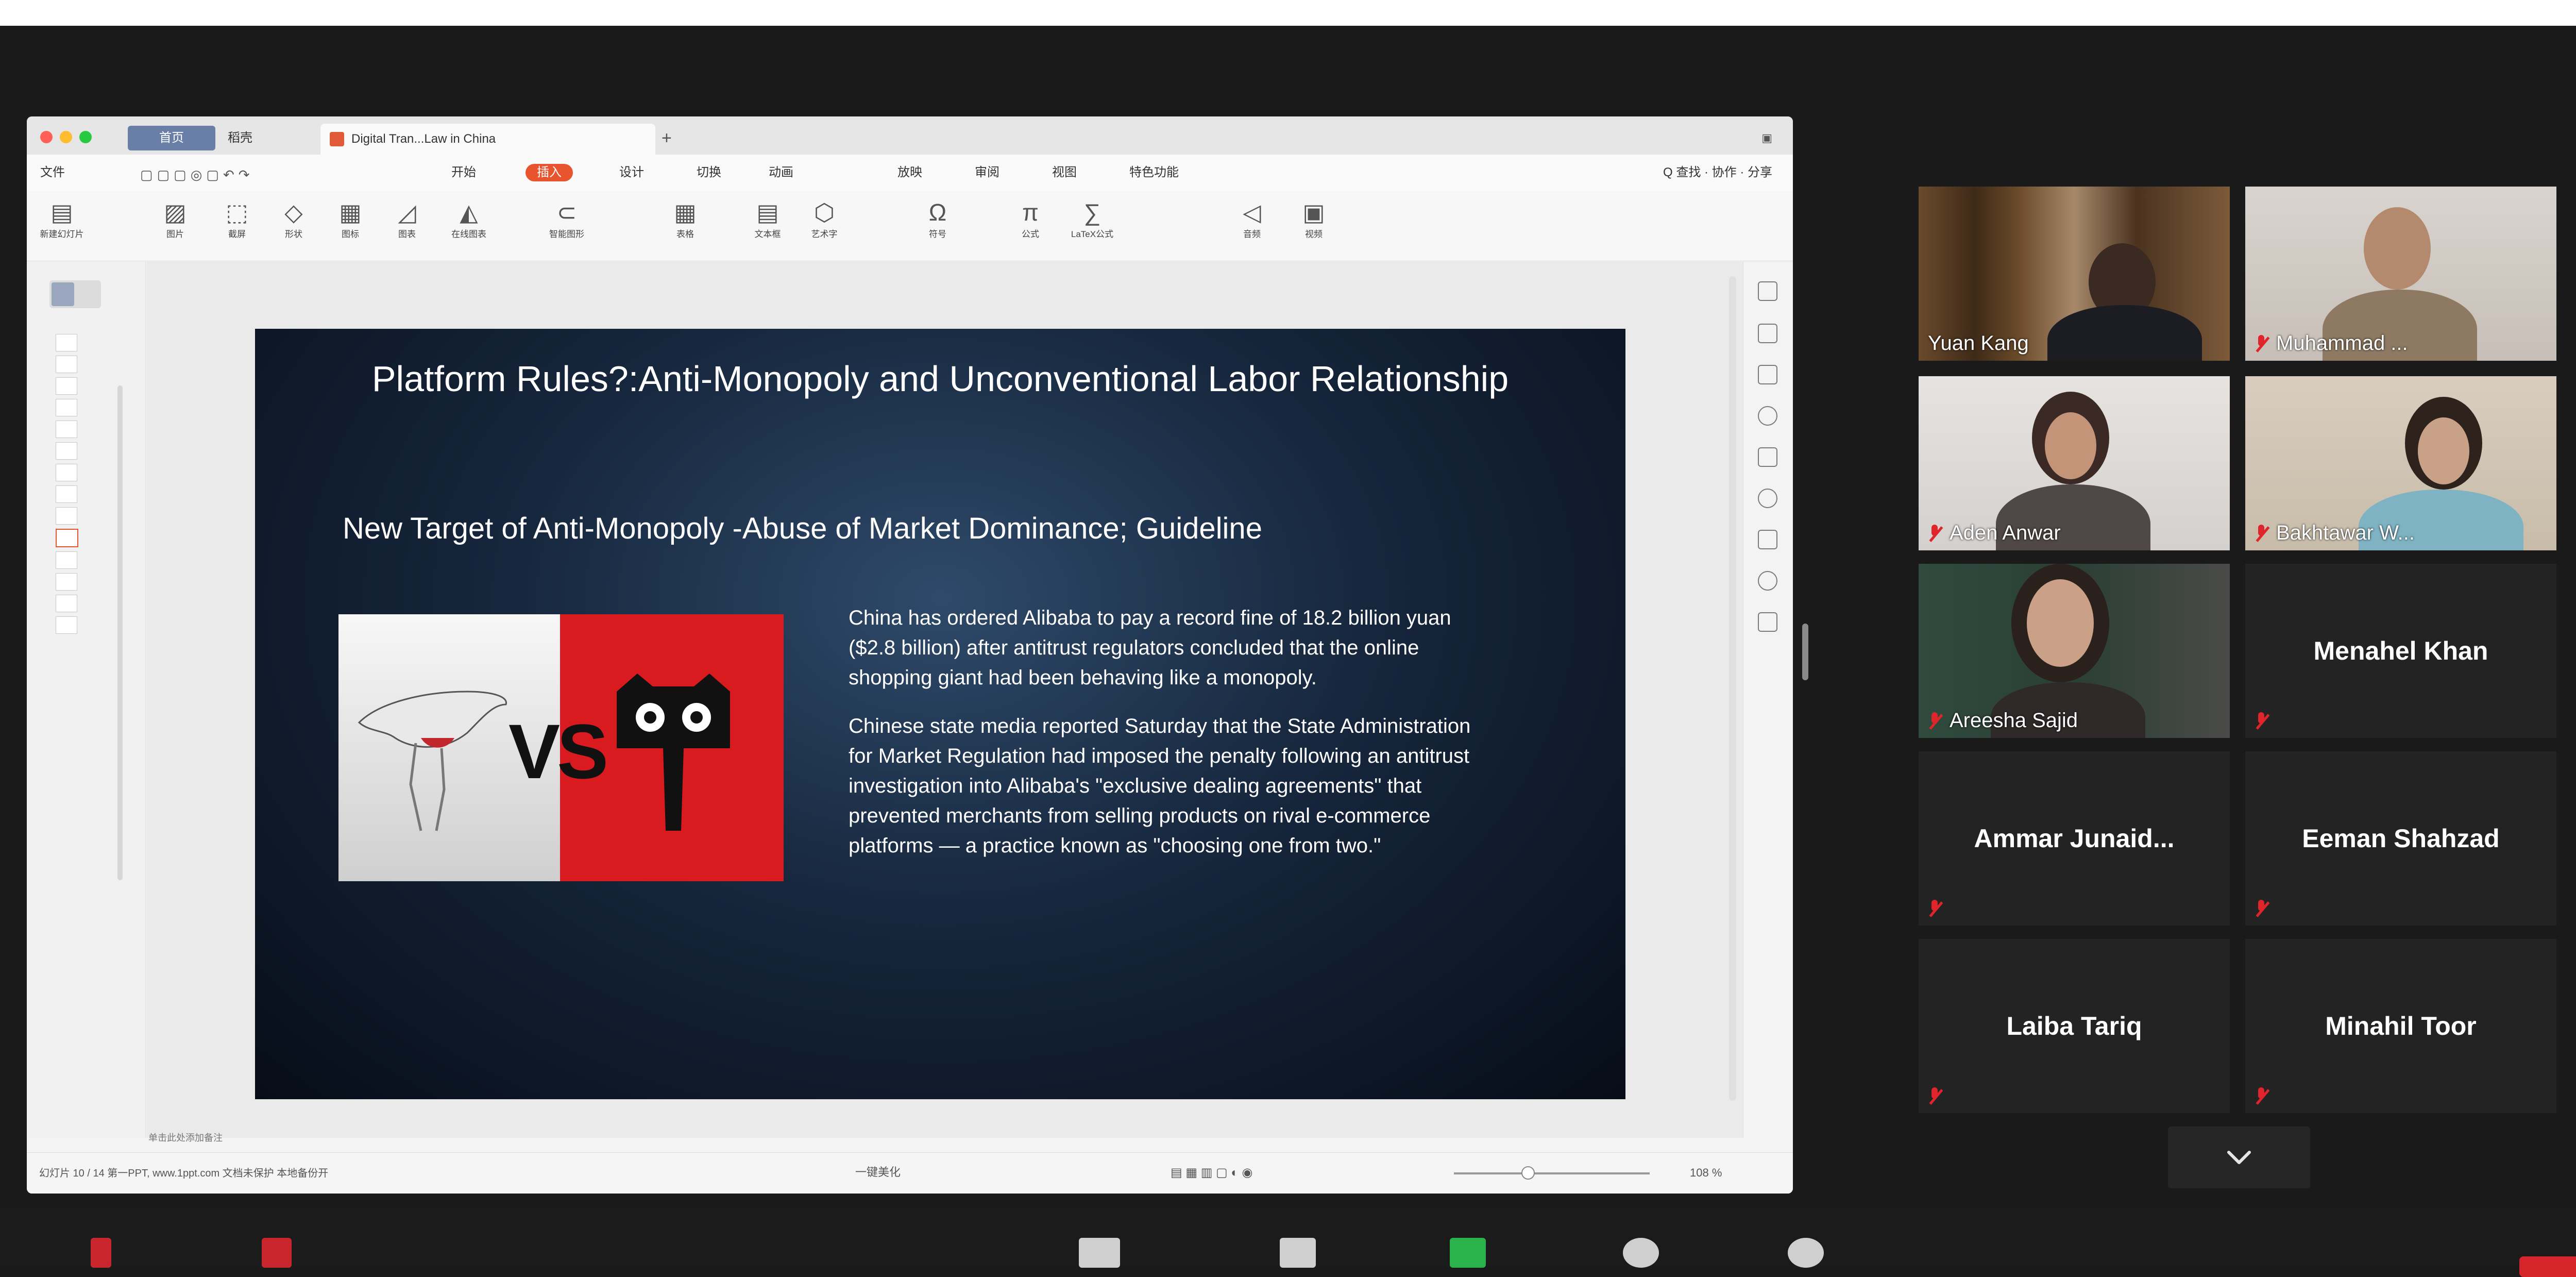 This screenshot has width=2576, height=1277. I want to click on thumbnail-scrollbar, so click(120, 632).